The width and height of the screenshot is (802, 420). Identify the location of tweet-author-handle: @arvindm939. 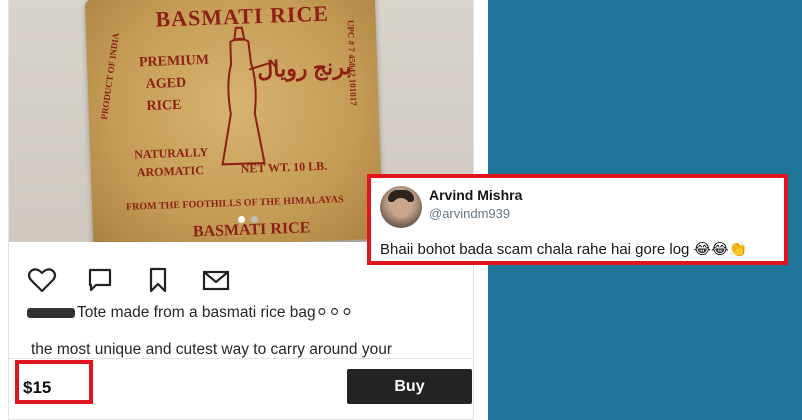
(469, 213).